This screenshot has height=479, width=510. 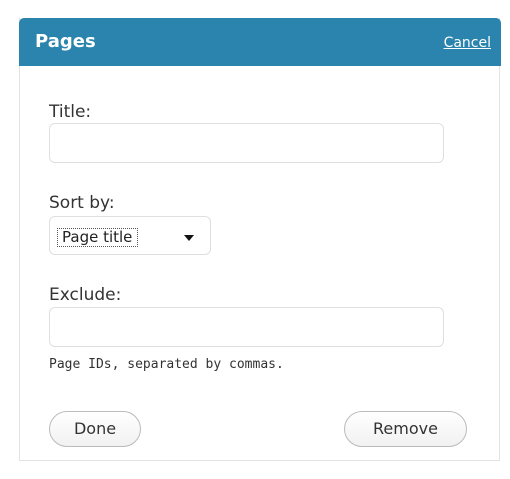 I want to click on sort-by-selected-value: Page title, so click(x=98, y=237).